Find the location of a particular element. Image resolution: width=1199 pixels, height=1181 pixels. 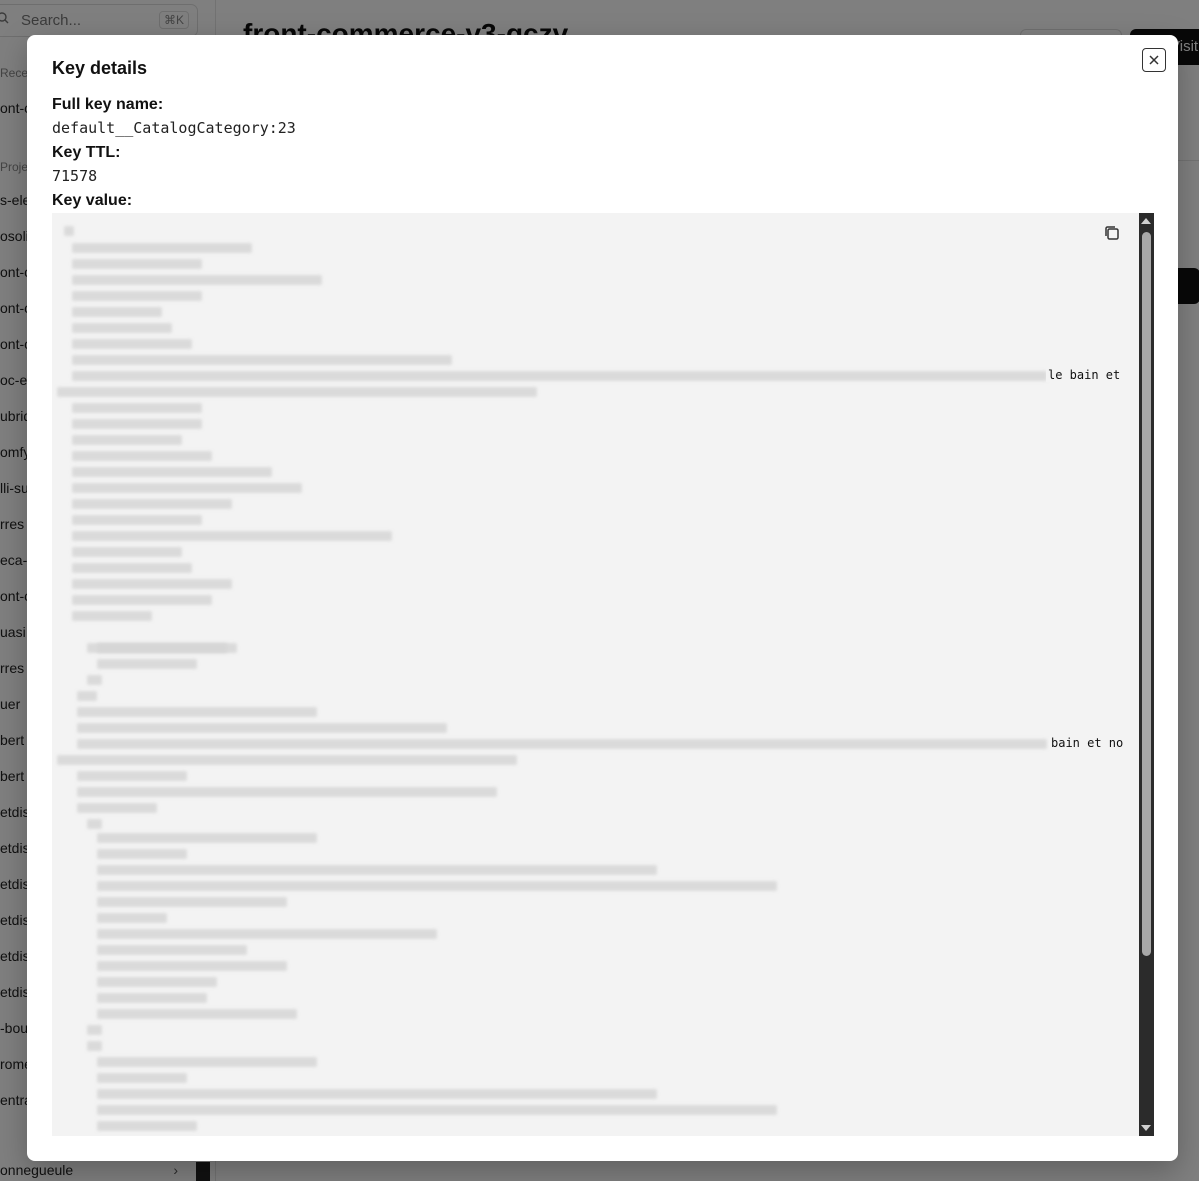

full-key-label: Full key name: is located at coordinates (108, 104).